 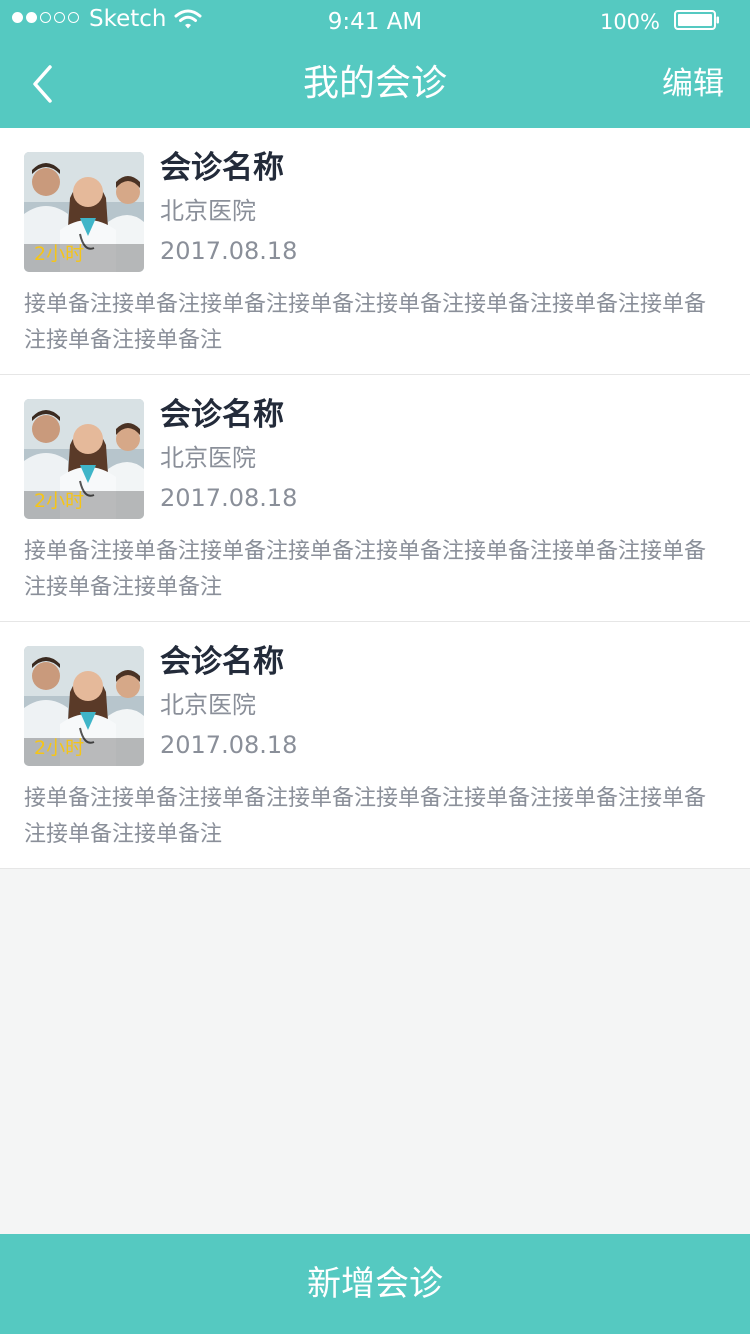 What do you see at coordinates (696, 20) in the screenshot?
I see `battery-icon` at bounding box center [696, 20].